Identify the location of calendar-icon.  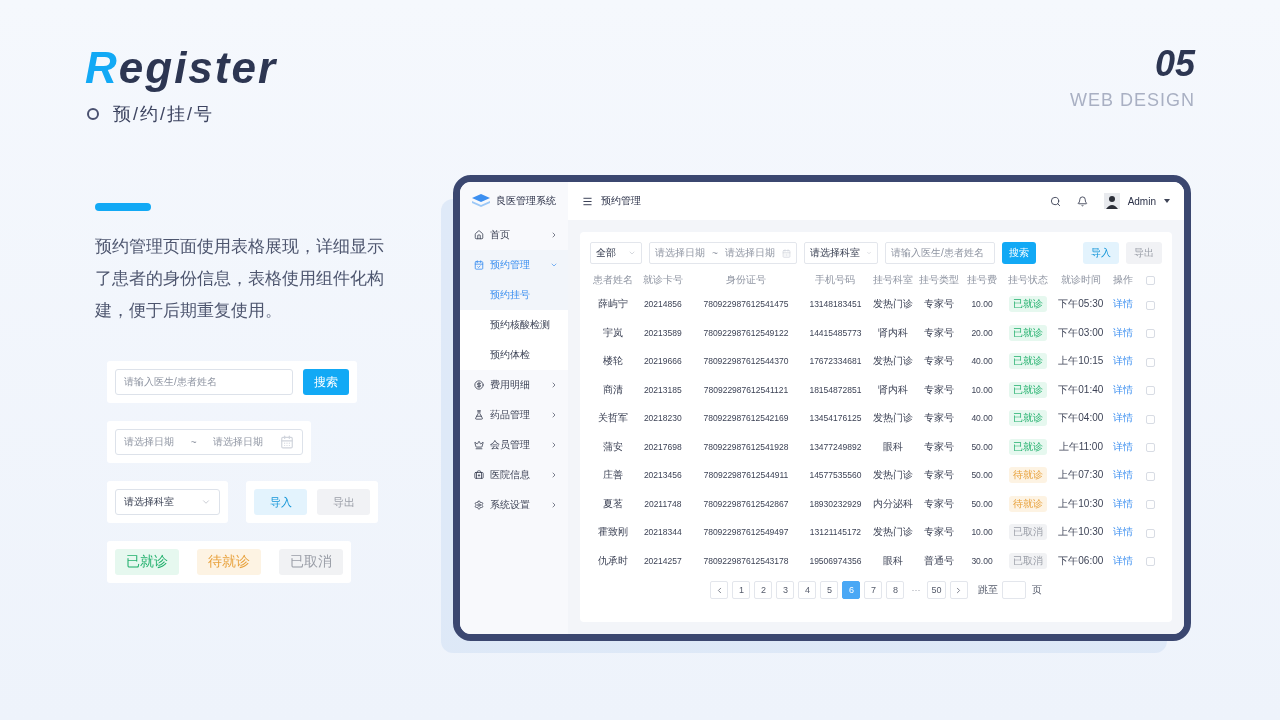
(287, 442).